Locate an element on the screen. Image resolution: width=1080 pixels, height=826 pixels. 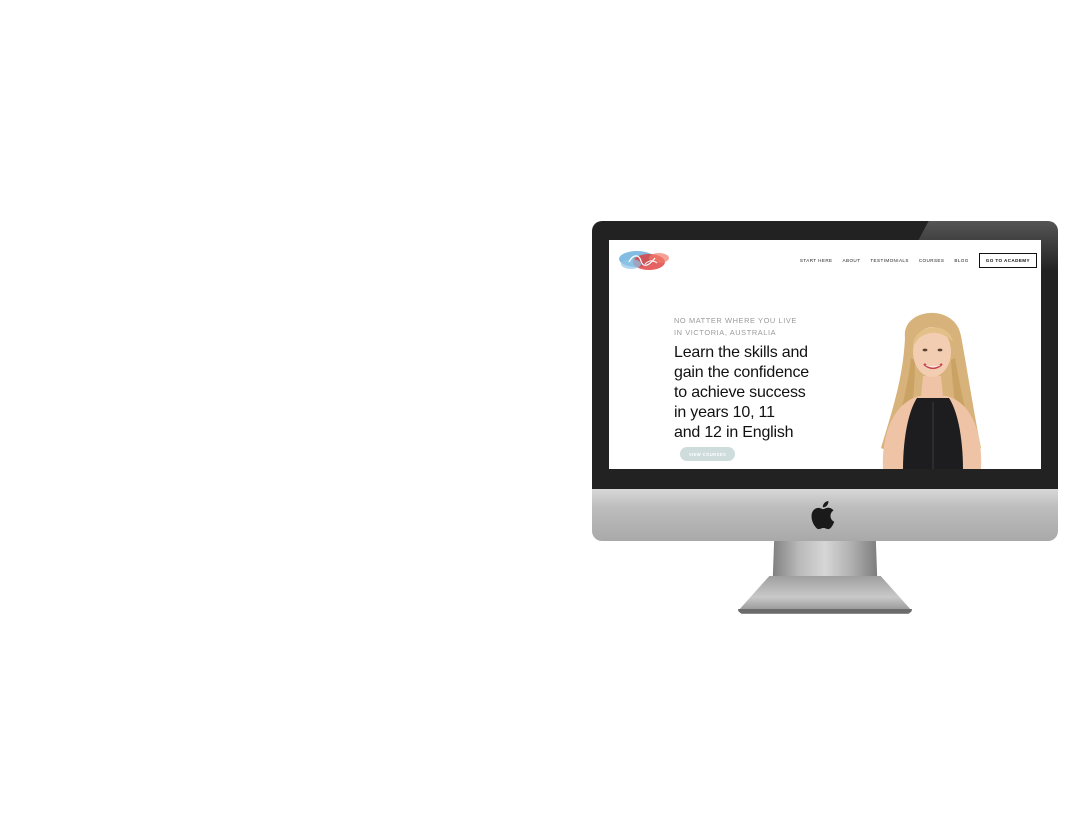
nav-blog: BLOG is located at coordinates (961, 260).